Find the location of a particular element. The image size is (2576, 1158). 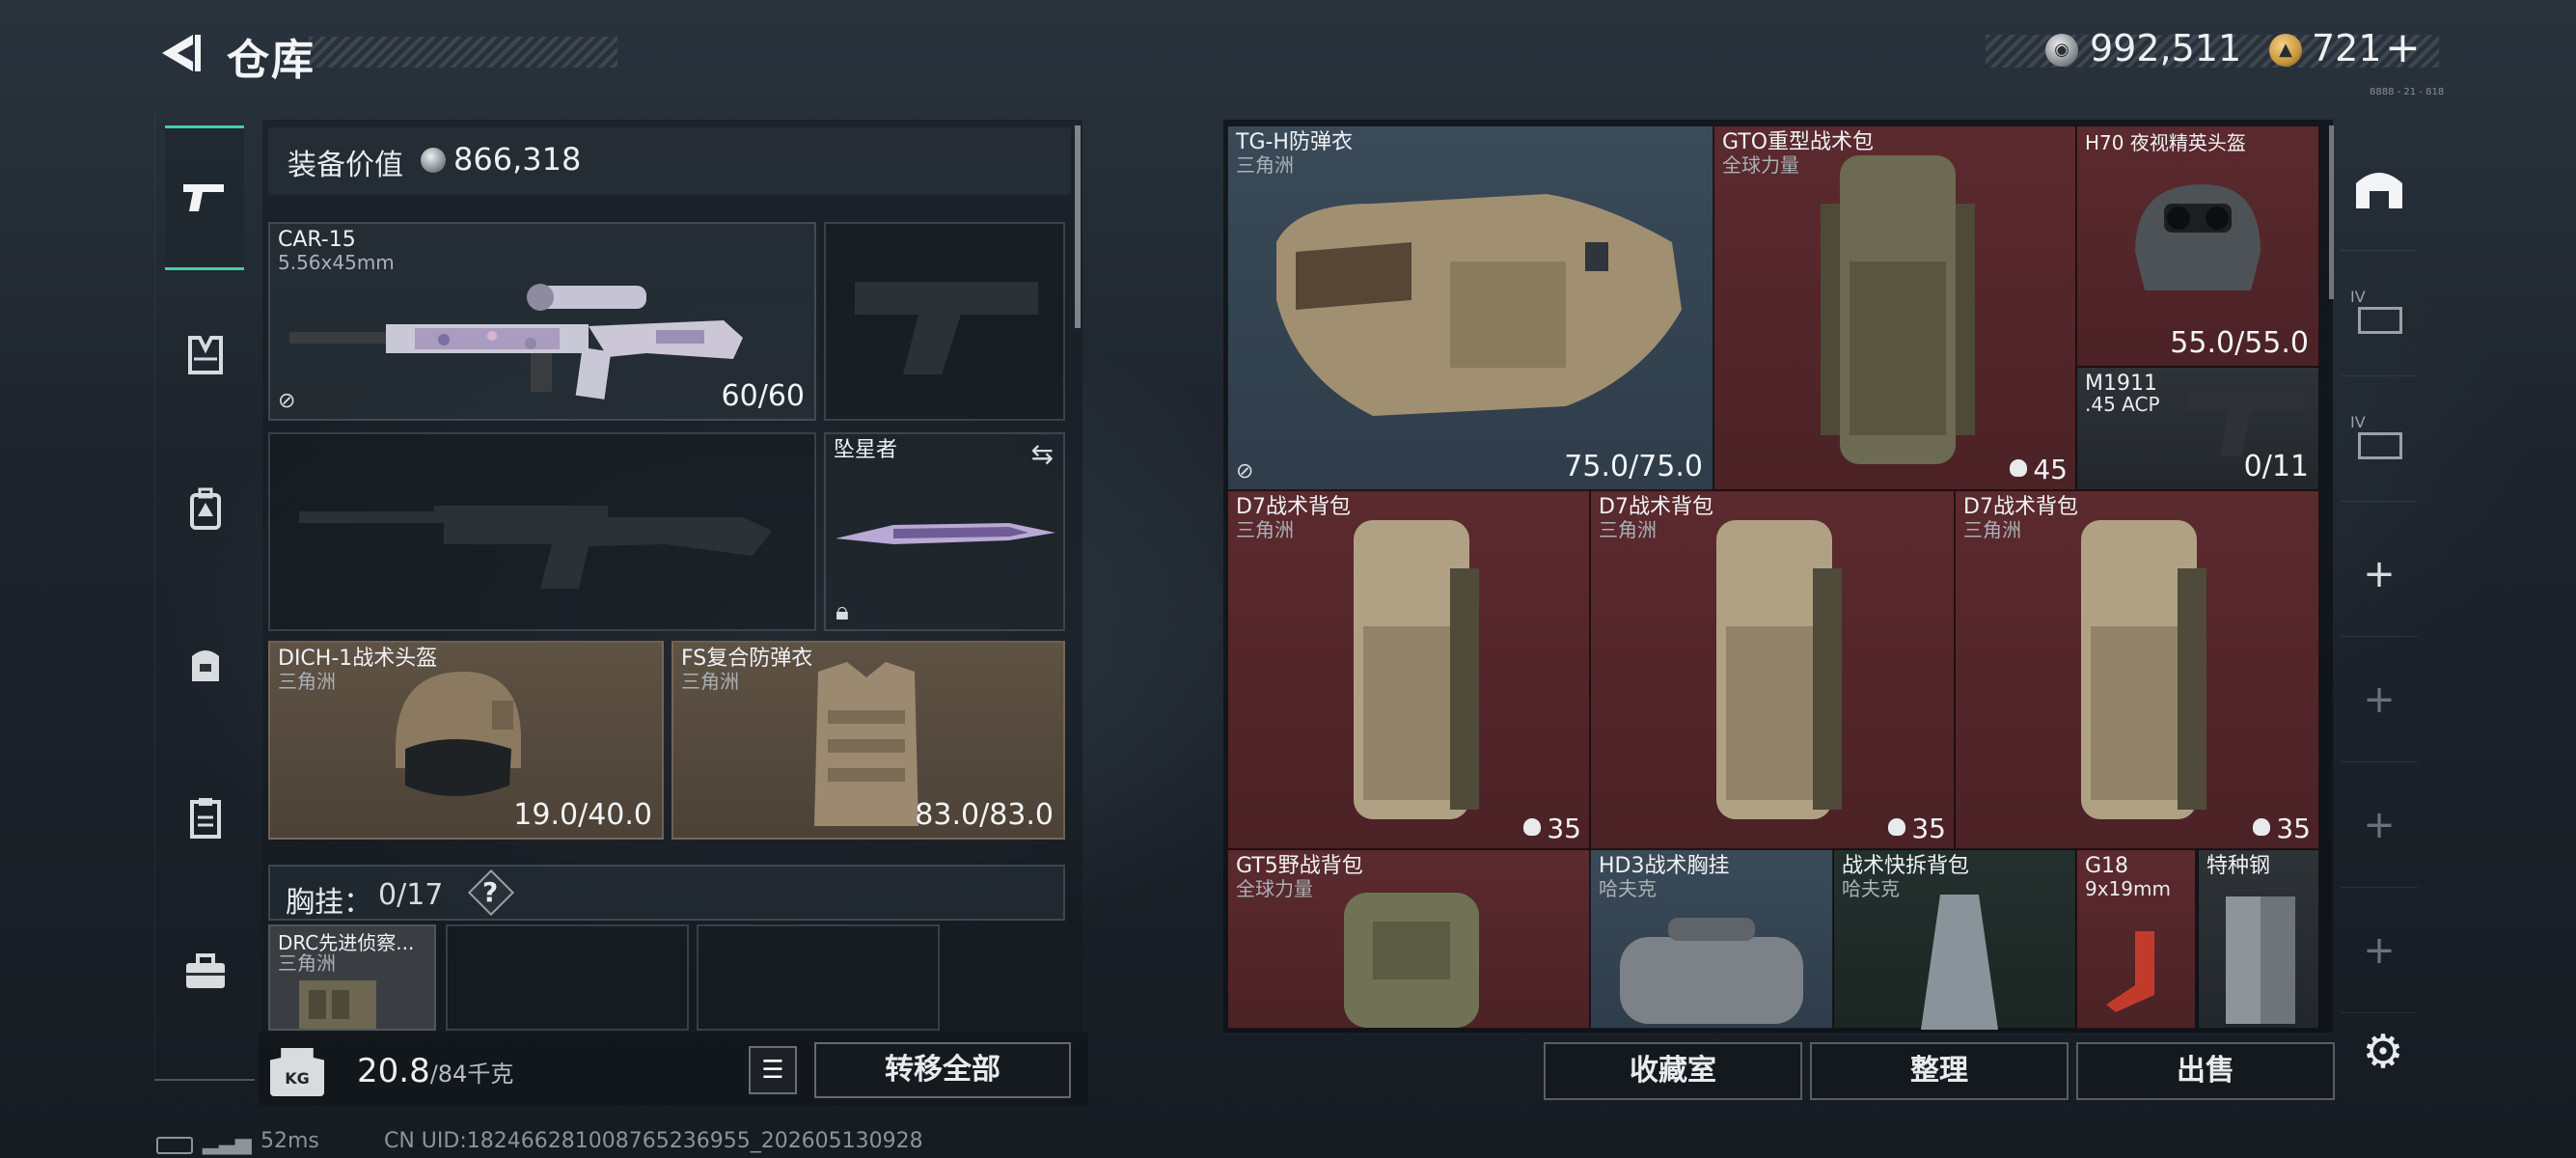

gold-currency-amount: 721 is located at coordinates (2347, 48).